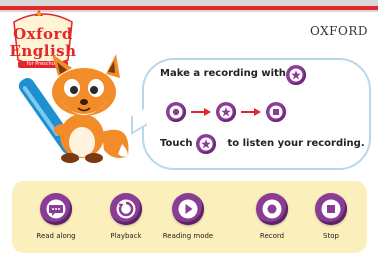  I want to click on oxford-brand: OXFORD, so click(339, 31).